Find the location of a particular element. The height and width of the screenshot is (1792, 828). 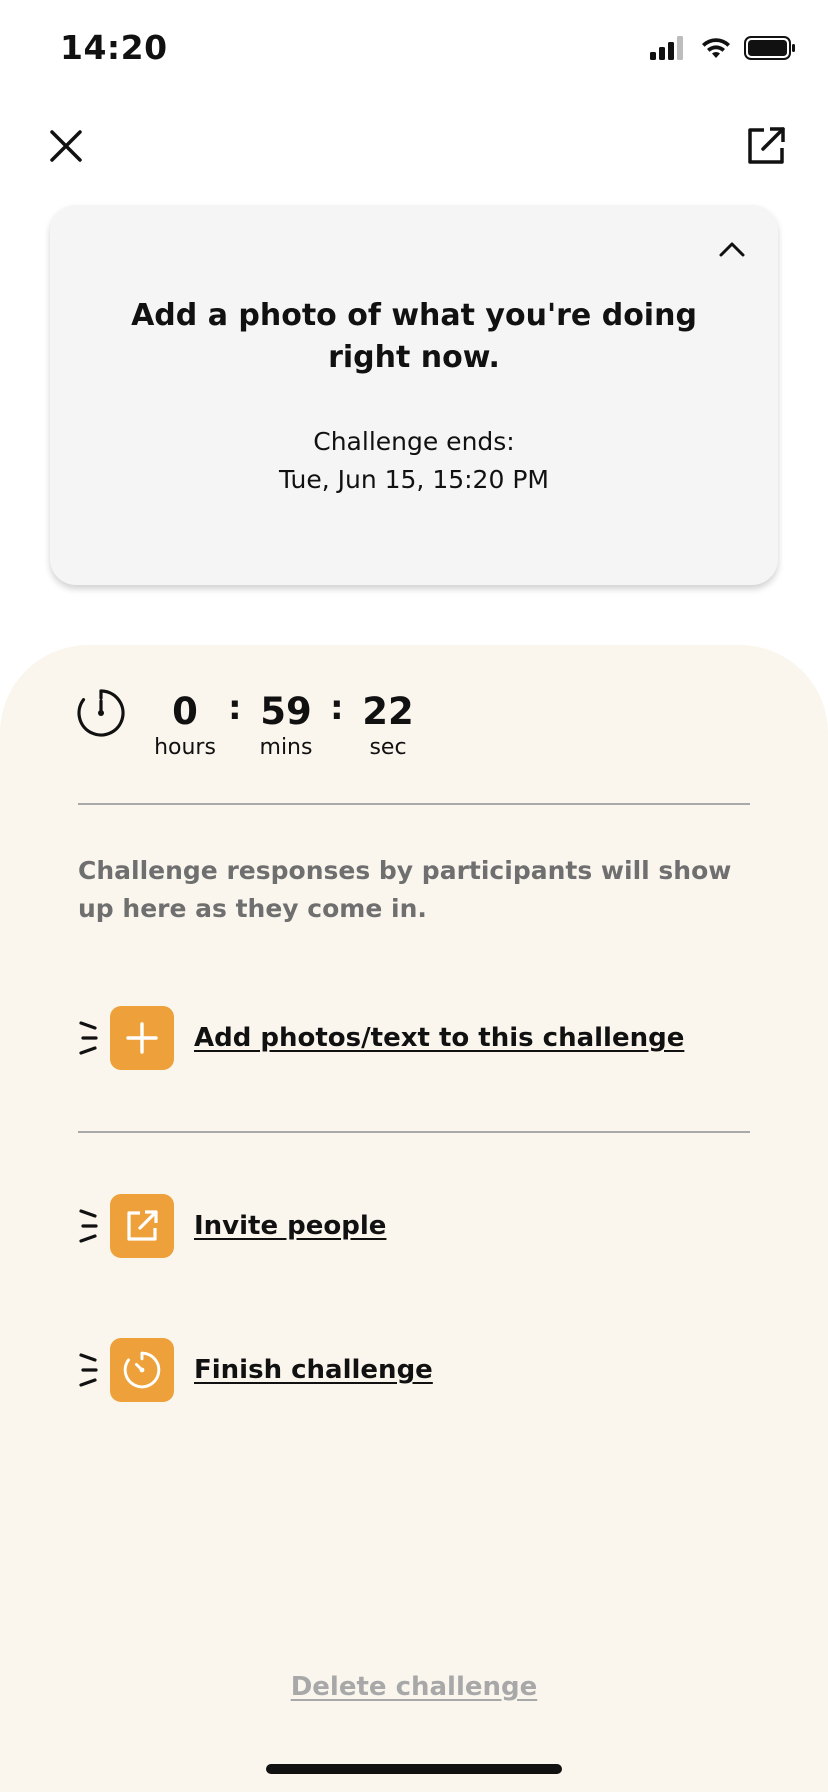

finish-tile is located at coordinates (142, 1370).